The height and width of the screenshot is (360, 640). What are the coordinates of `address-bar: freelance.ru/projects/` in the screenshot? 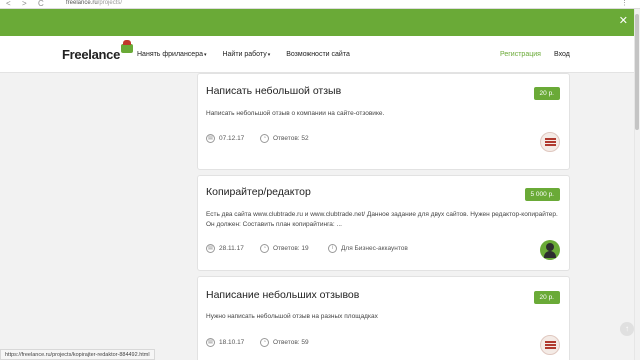 It's located at (94, 4).